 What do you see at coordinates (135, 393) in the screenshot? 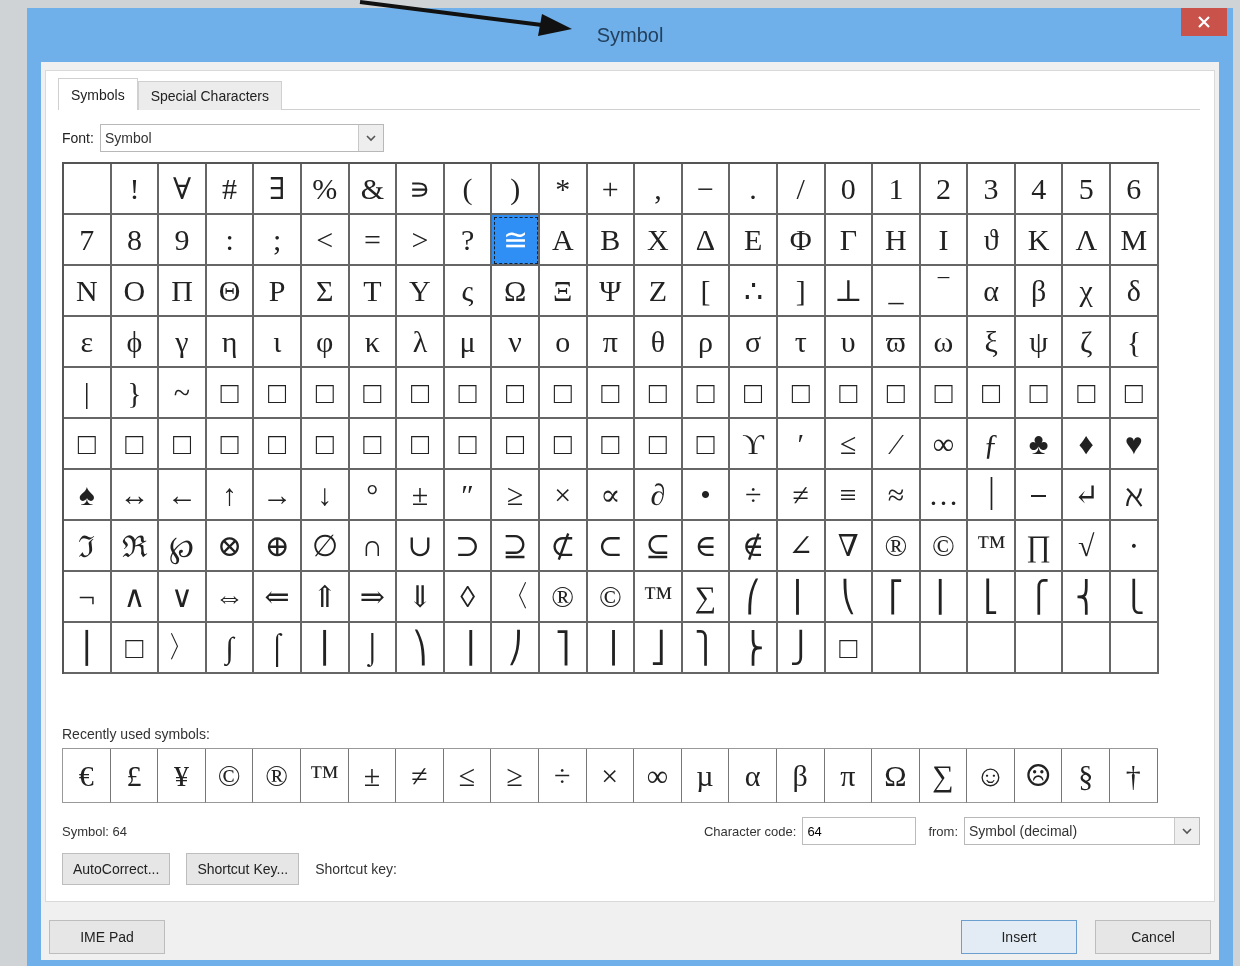
I see `symbol-cell: }` at bounding box center [135, 393].